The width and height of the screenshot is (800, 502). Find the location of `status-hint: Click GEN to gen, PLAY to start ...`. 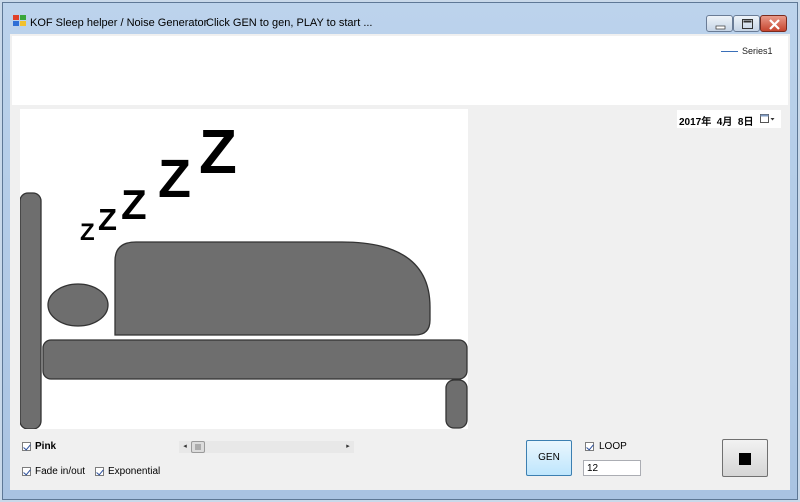

status-hint: Click GEN to gen, PLAY to start ... is located at coordinates (289, 23).